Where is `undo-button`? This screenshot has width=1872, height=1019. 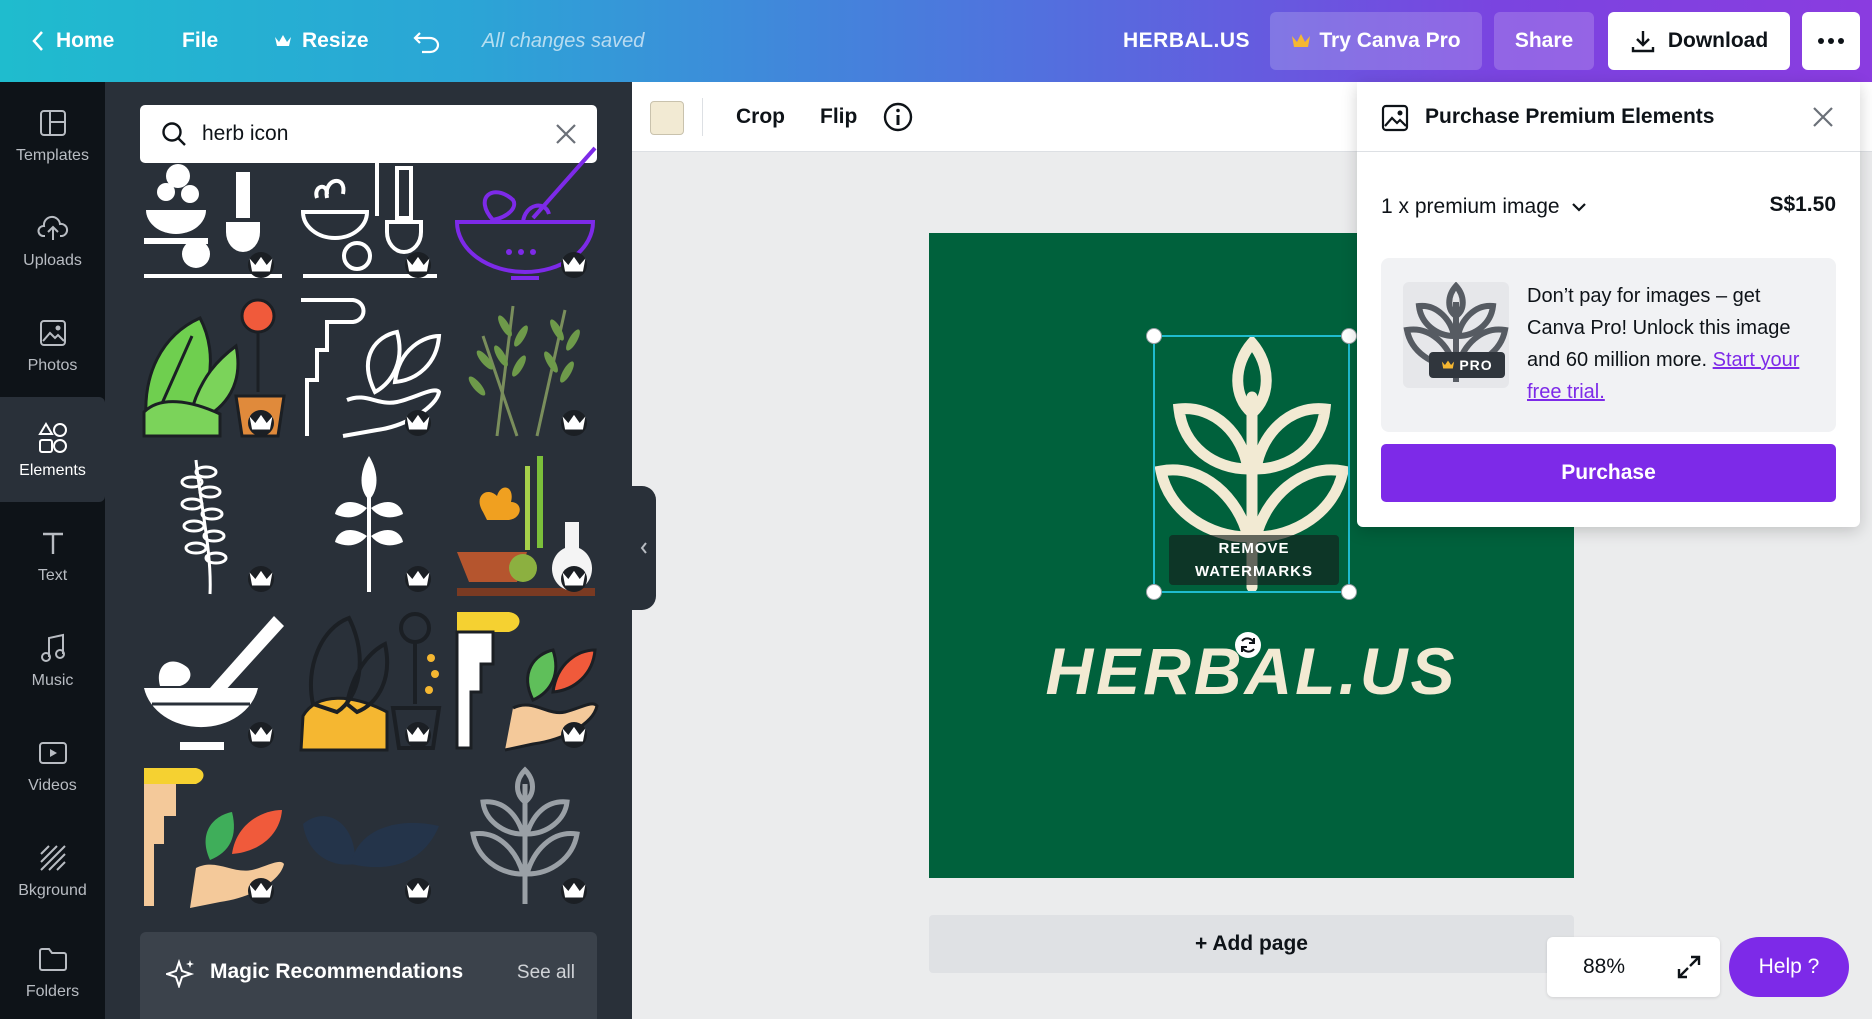 undo-button is located at coordinates (432, 41).